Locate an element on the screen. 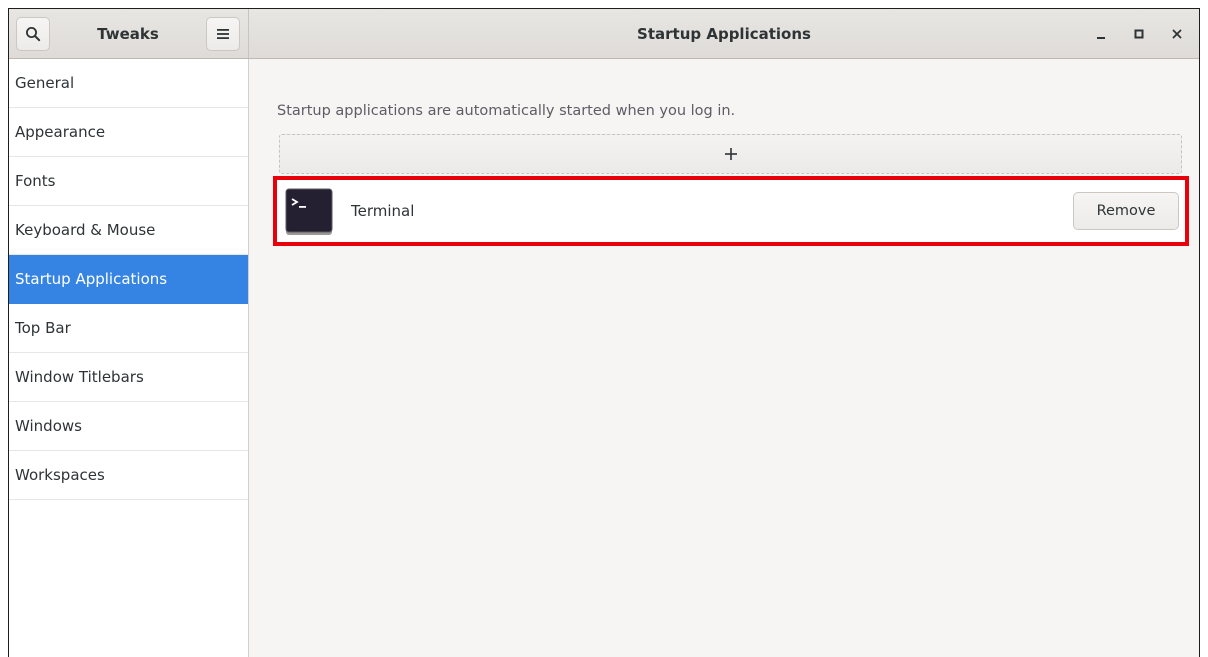 The height and width of the screenshot is (657, 1208). add-startup-app-button is located at coordinates (730, 154).